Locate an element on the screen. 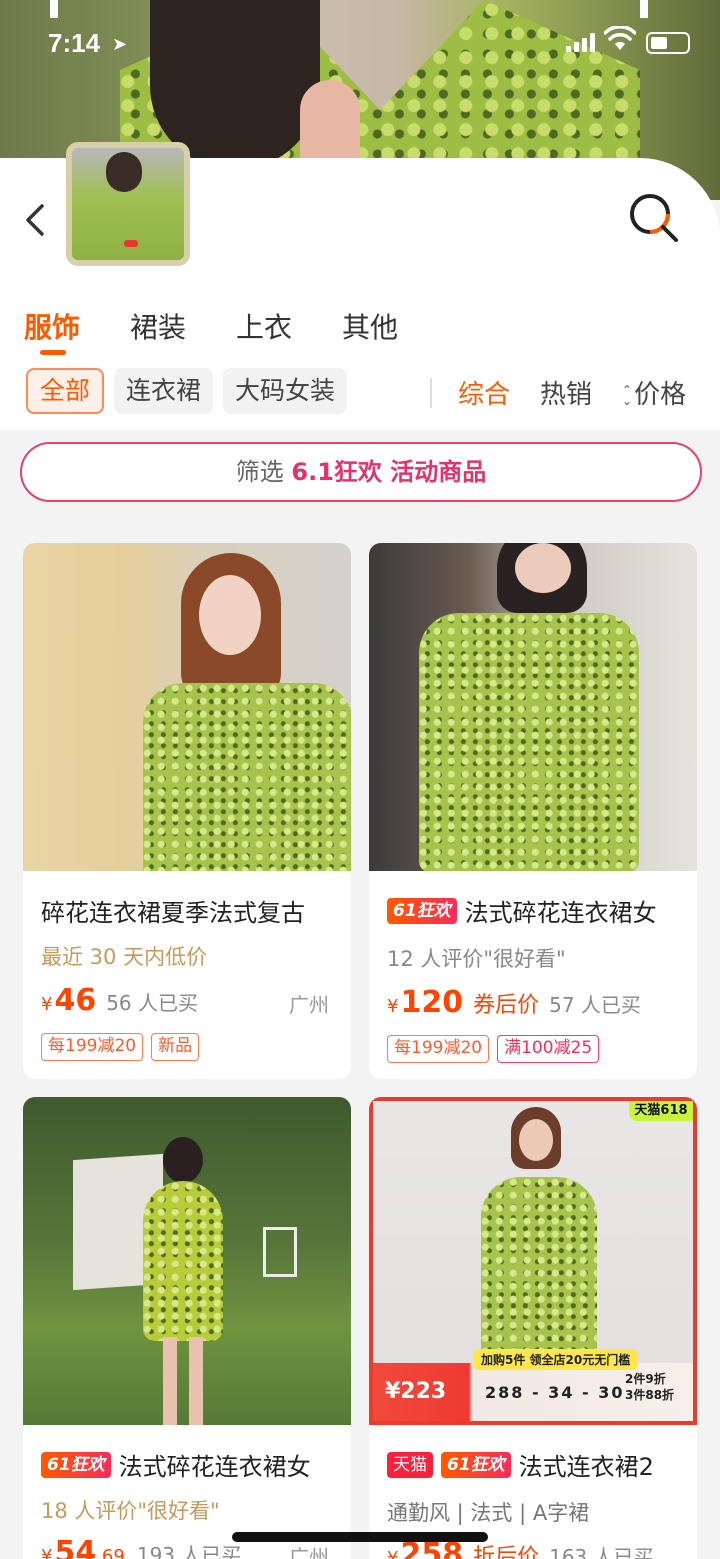  location-arrow-icon: ➤ is located at coordinates (120, 44).